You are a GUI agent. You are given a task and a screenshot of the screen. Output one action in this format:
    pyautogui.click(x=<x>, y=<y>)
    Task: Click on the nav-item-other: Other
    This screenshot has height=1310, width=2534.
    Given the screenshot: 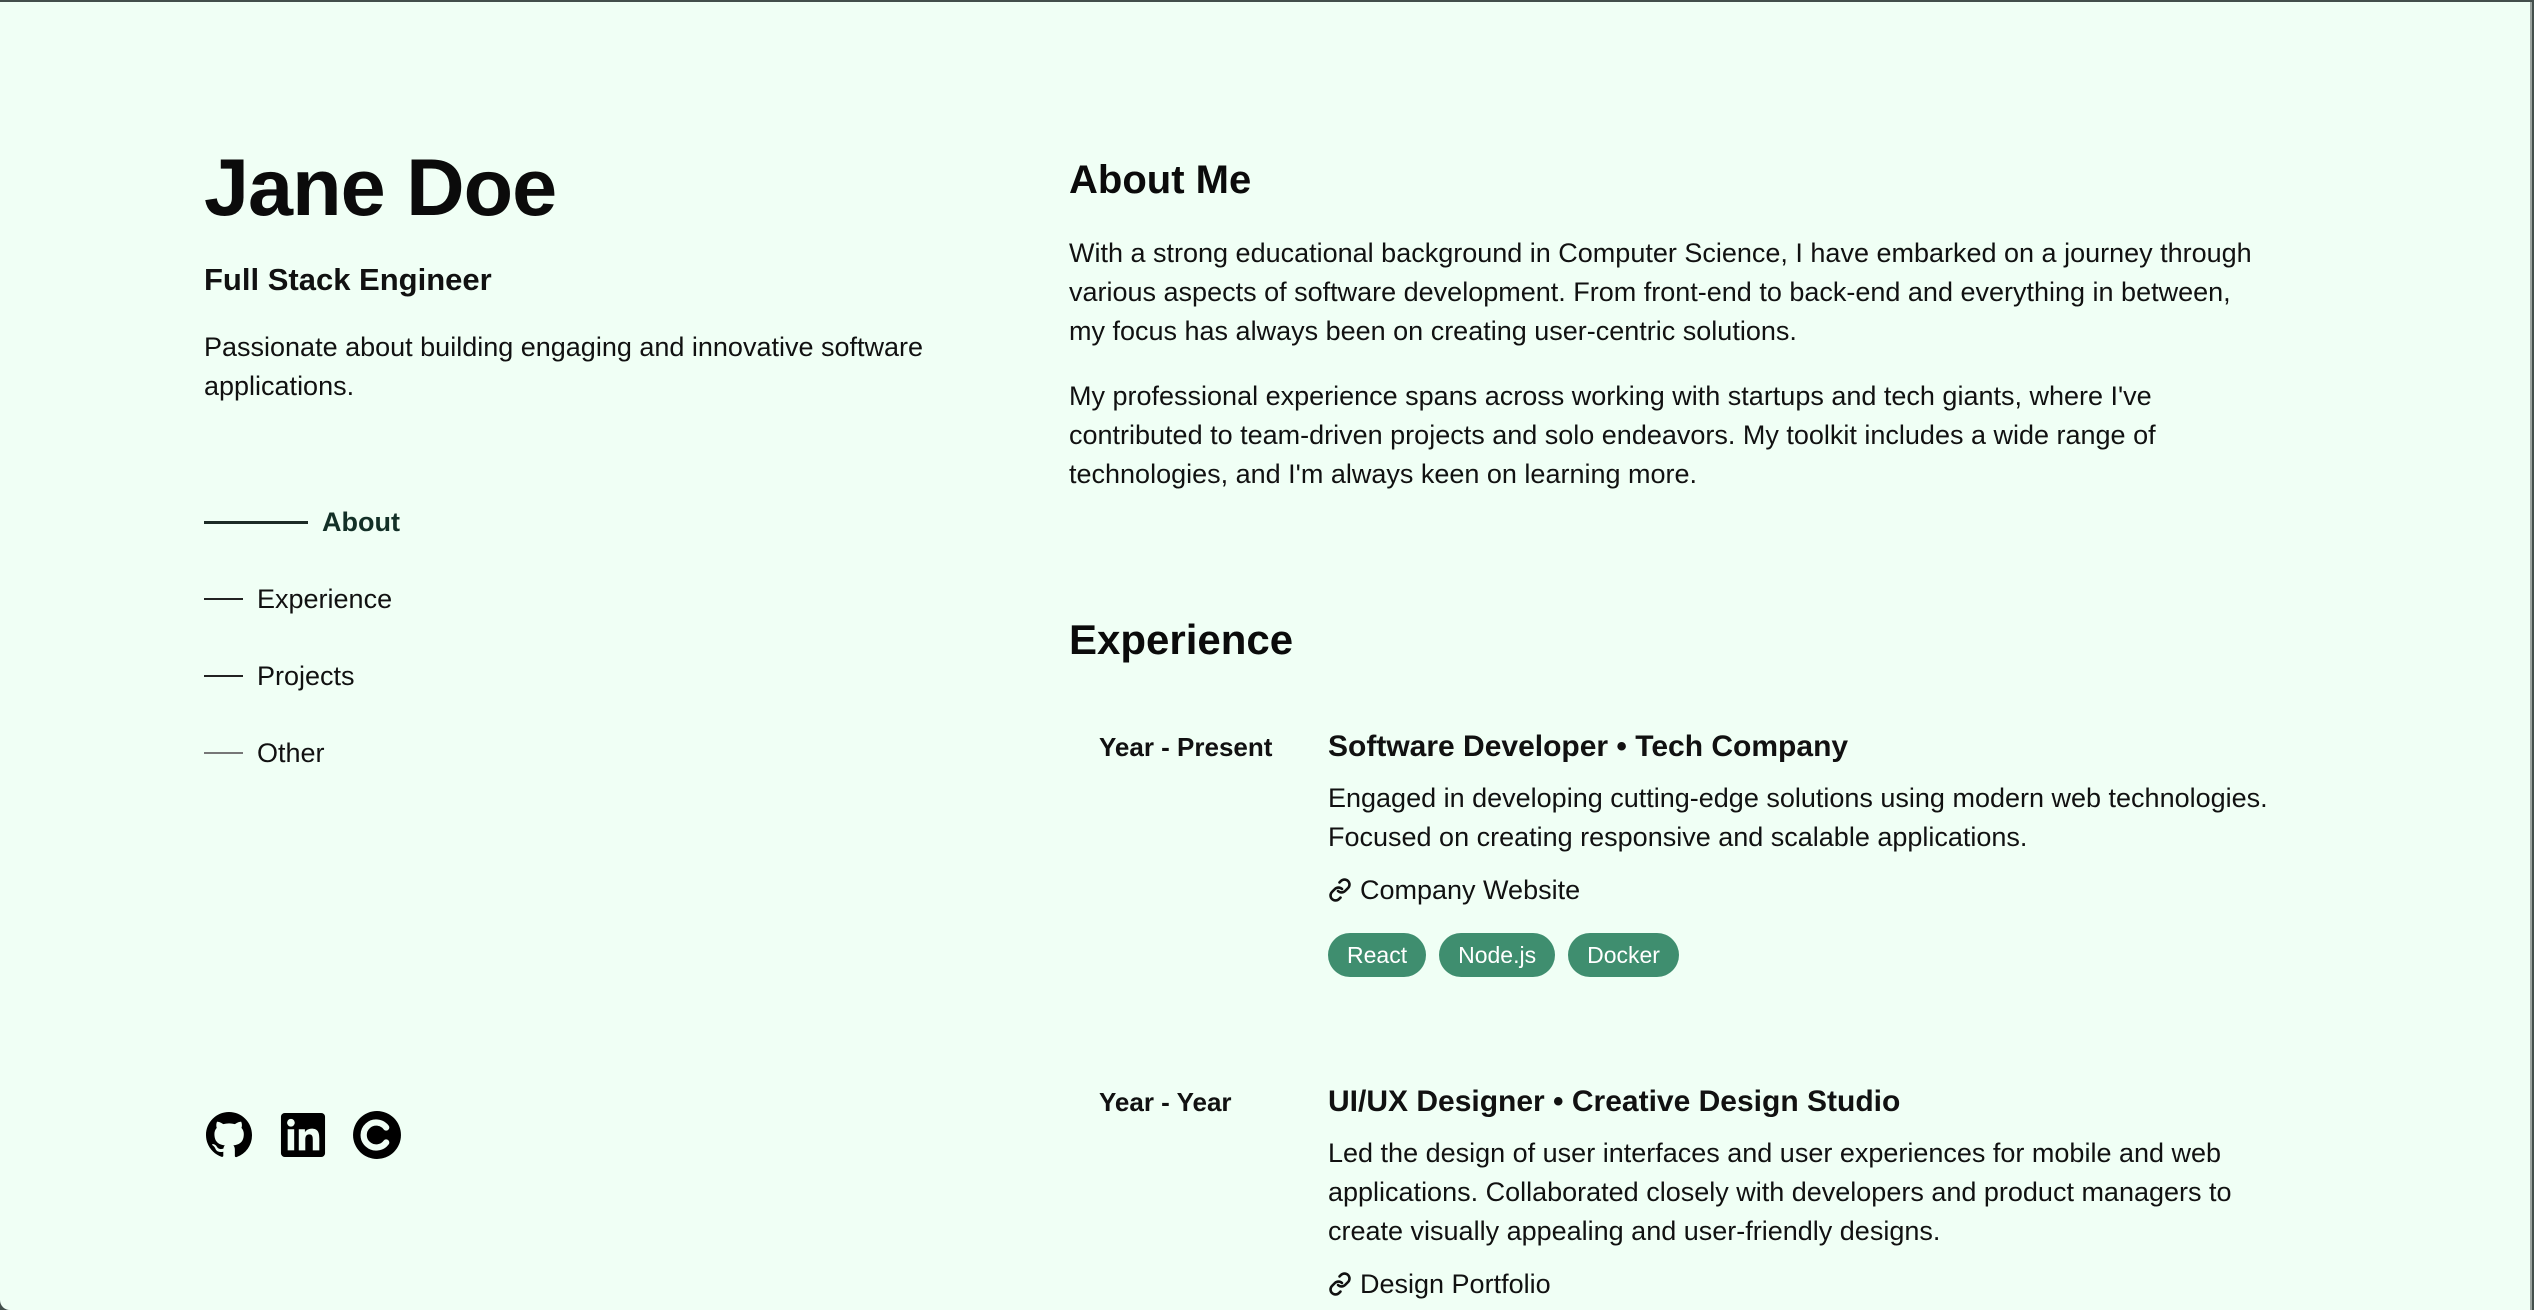 What is the action you would take?
    pyautogui.click(x=302, y=753)
    